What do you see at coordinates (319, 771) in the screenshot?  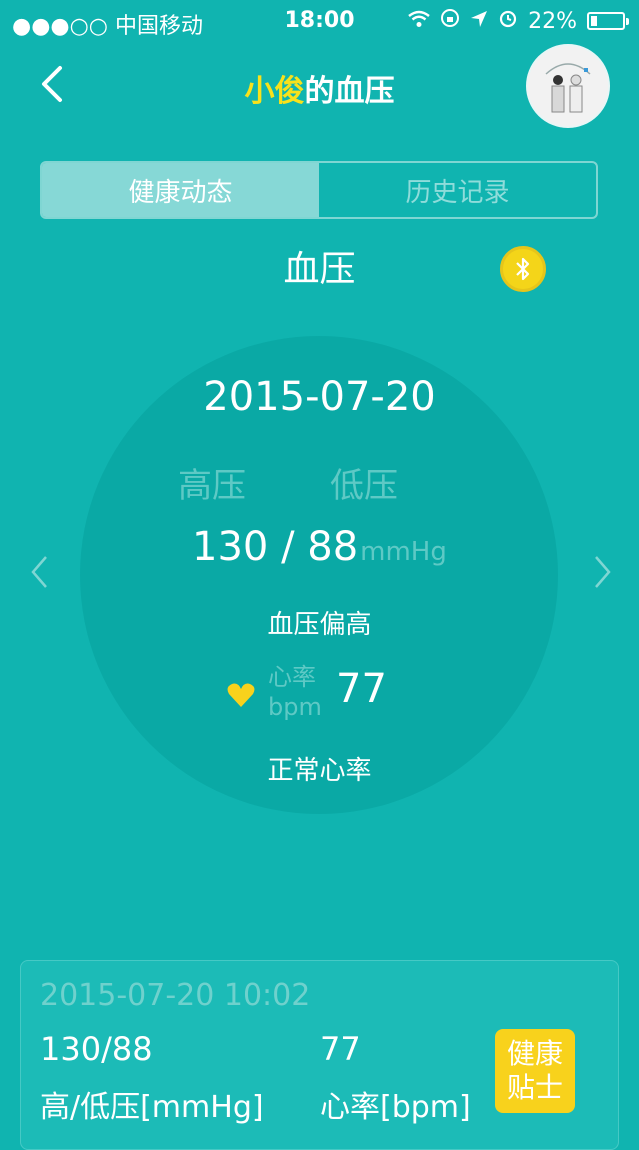 I see `heart-rate-status: 正常心率` at bounding box center [319, 771].